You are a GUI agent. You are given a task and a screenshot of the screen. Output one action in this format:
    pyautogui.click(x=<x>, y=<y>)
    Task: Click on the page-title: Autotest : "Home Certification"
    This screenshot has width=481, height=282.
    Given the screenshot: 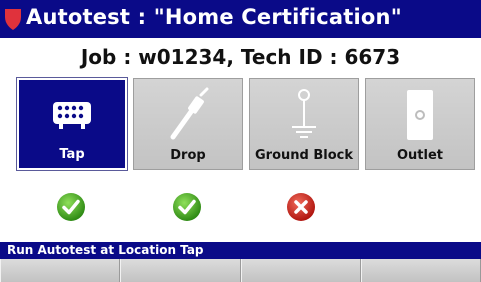 What is the action you would take?
    pyautogui.click(x=214, y=17)
    